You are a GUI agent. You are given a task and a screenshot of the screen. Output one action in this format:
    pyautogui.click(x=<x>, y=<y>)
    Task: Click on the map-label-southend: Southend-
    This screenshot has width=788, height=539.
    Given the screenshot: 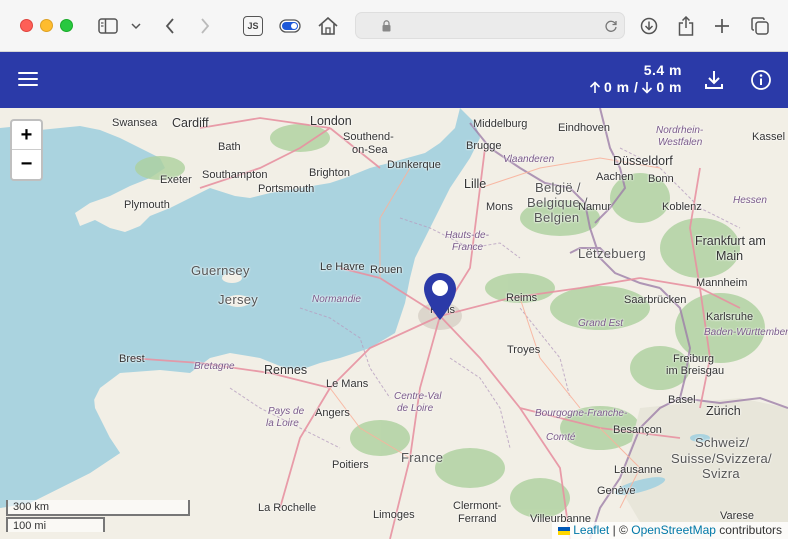 What is the action you would take?
    pyautogui.click(x=368, y=137)
    